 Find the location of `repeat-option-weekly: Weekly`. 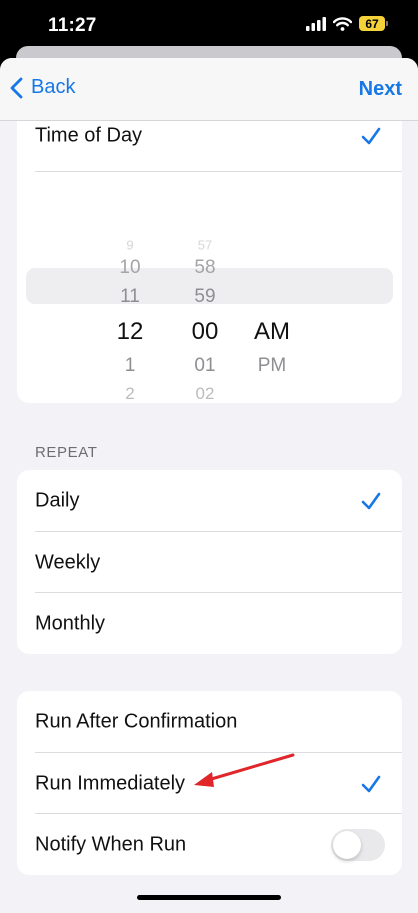

repeat-option-weekly: Weekly is located at coordinates (209, 562).